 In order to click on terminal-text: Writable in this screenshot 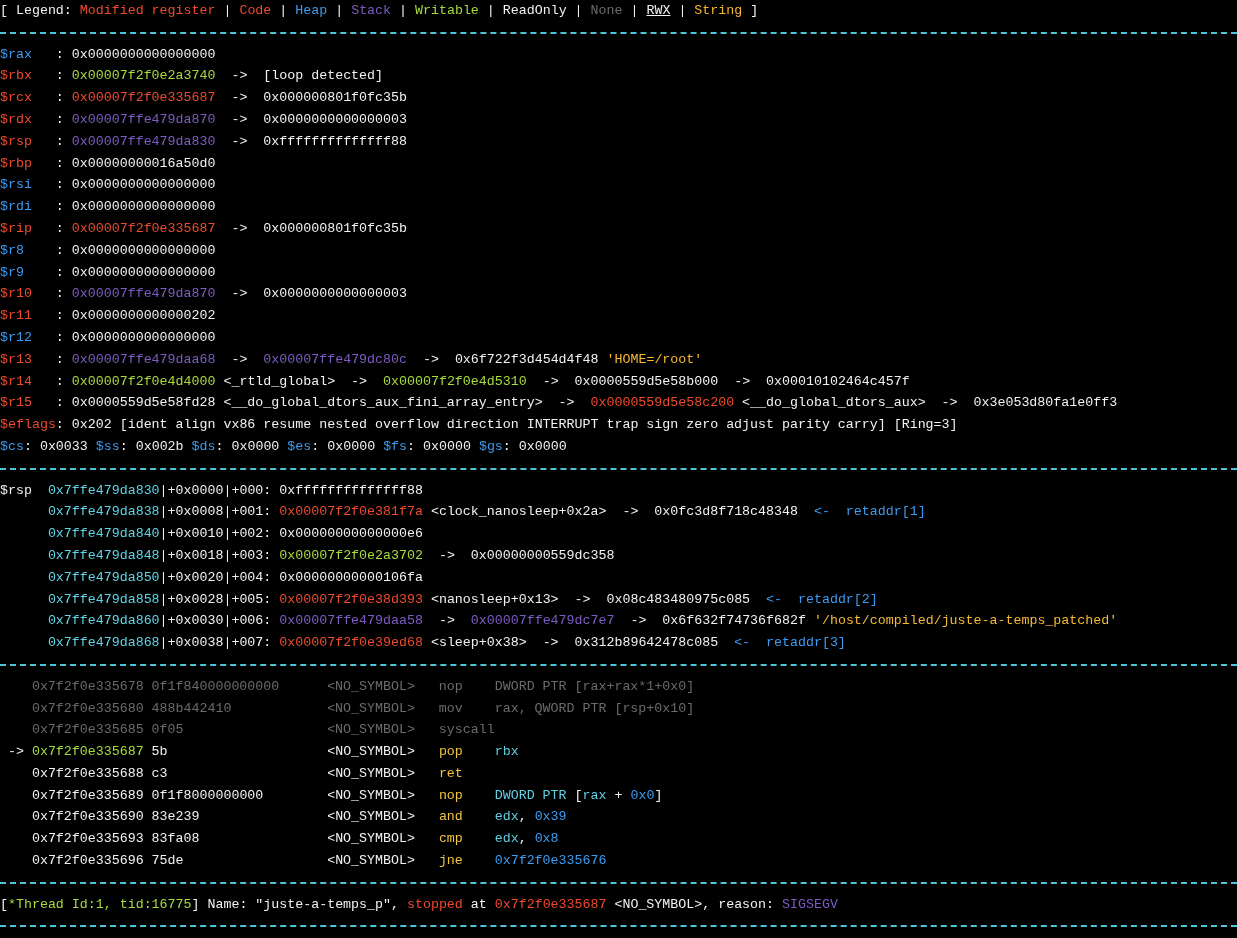, I will do `click(447, 10)`.